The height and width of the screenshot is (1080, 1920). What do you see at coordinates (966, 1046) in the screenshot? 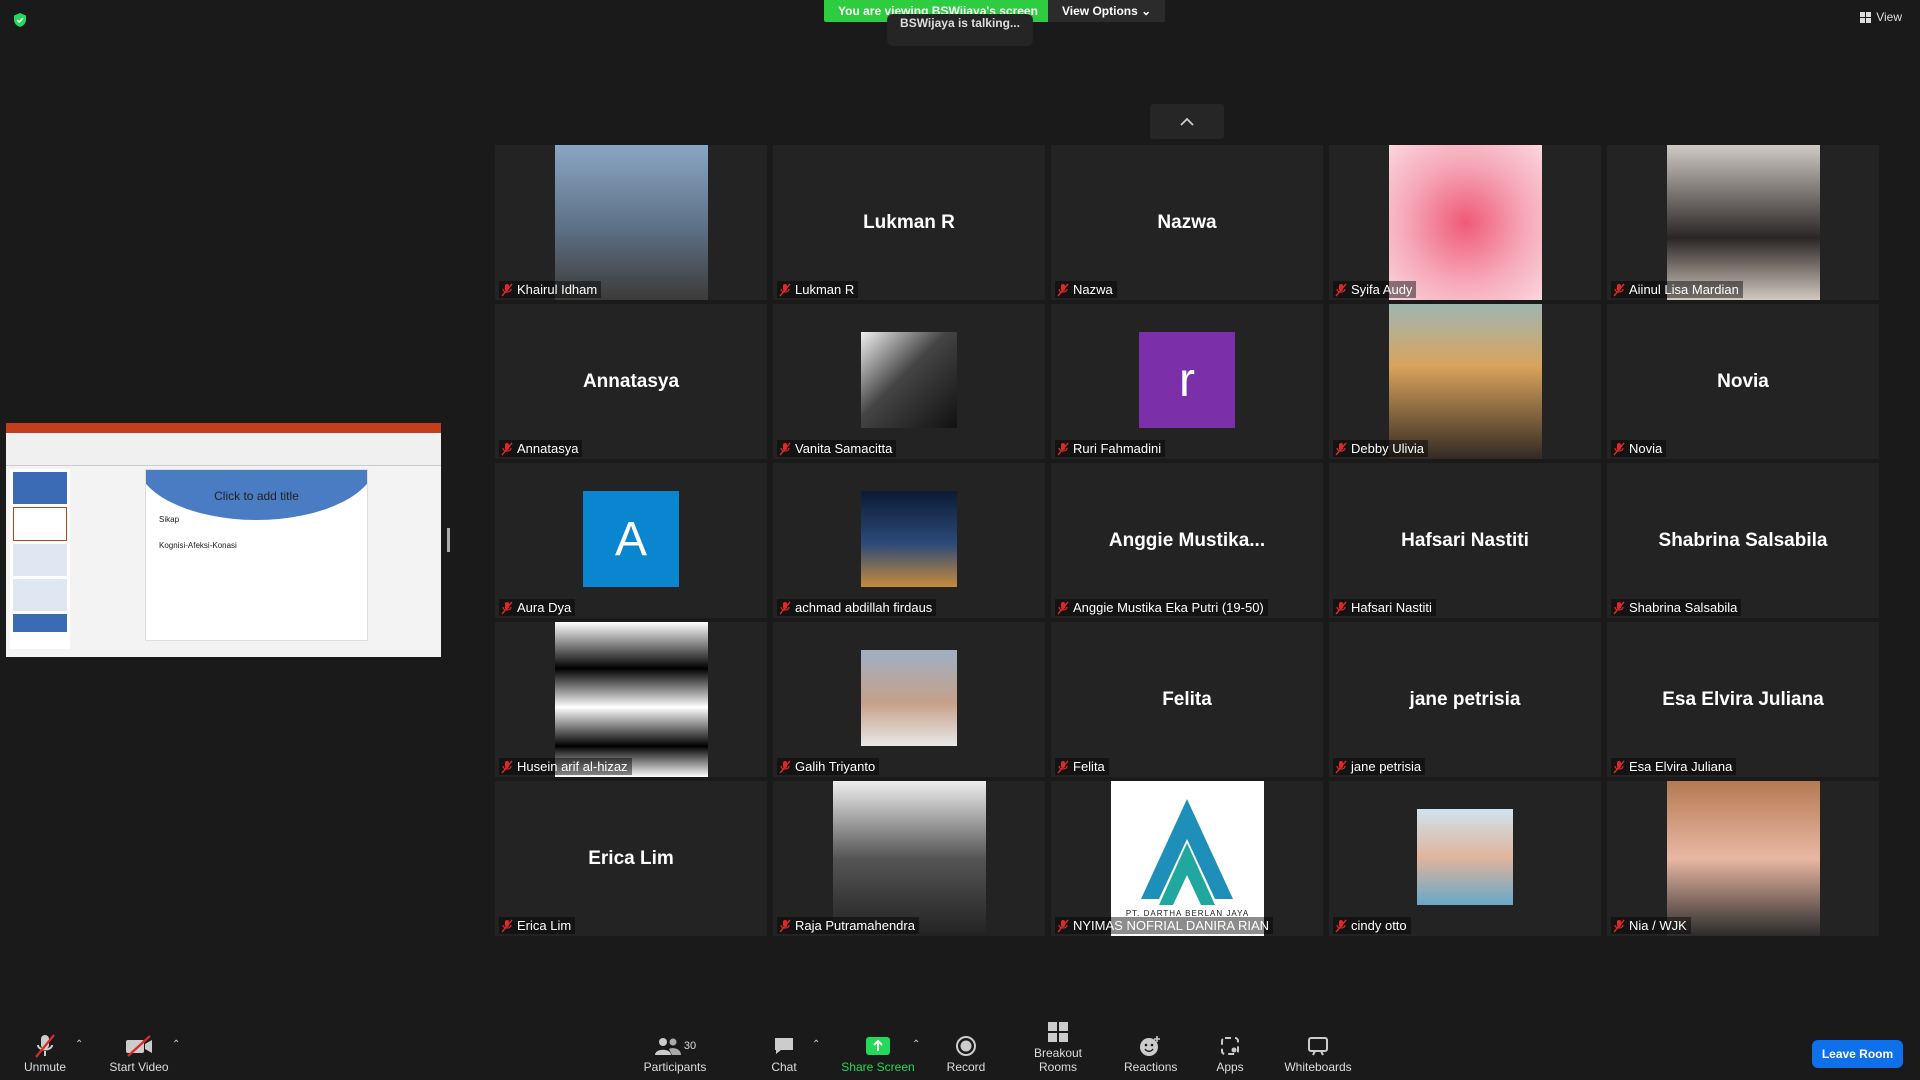
I see `record-icon` at bounding box center [966, 1046].